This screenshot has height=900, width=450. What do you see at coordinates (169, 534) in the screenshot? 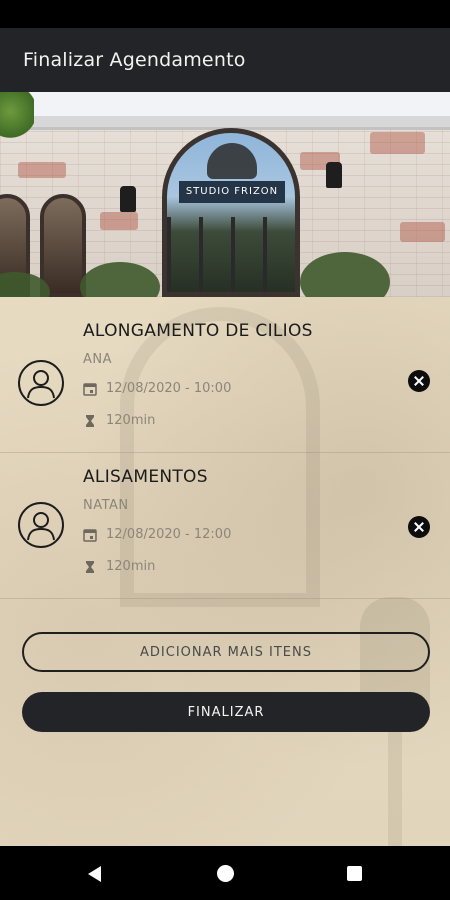
I see `datetime-text: 12/08/2020 - 12:00` at bounding box center [169, 534].